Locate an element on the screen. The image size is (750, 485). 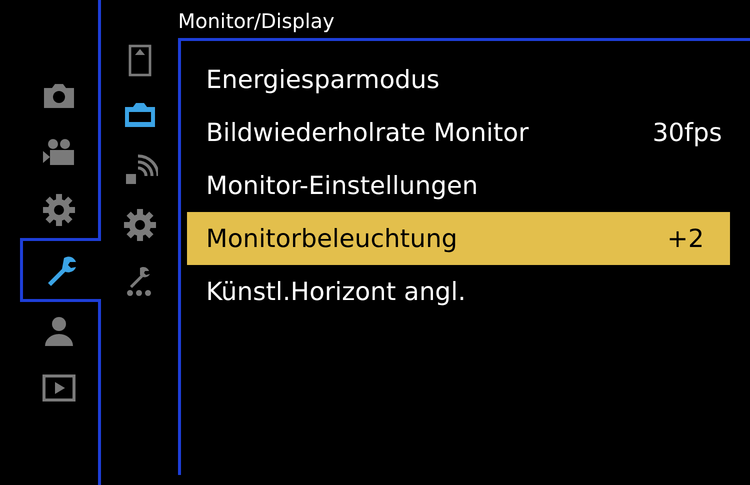
setting-value: 30fps is located at coordinates (687, 132).